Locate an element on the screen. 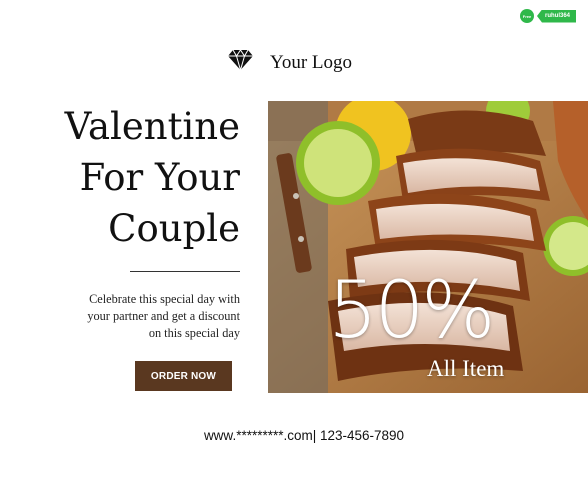 The width and height of the screenshot is (588, 493). badge-circle: Free is located at coordinates (526, 16).